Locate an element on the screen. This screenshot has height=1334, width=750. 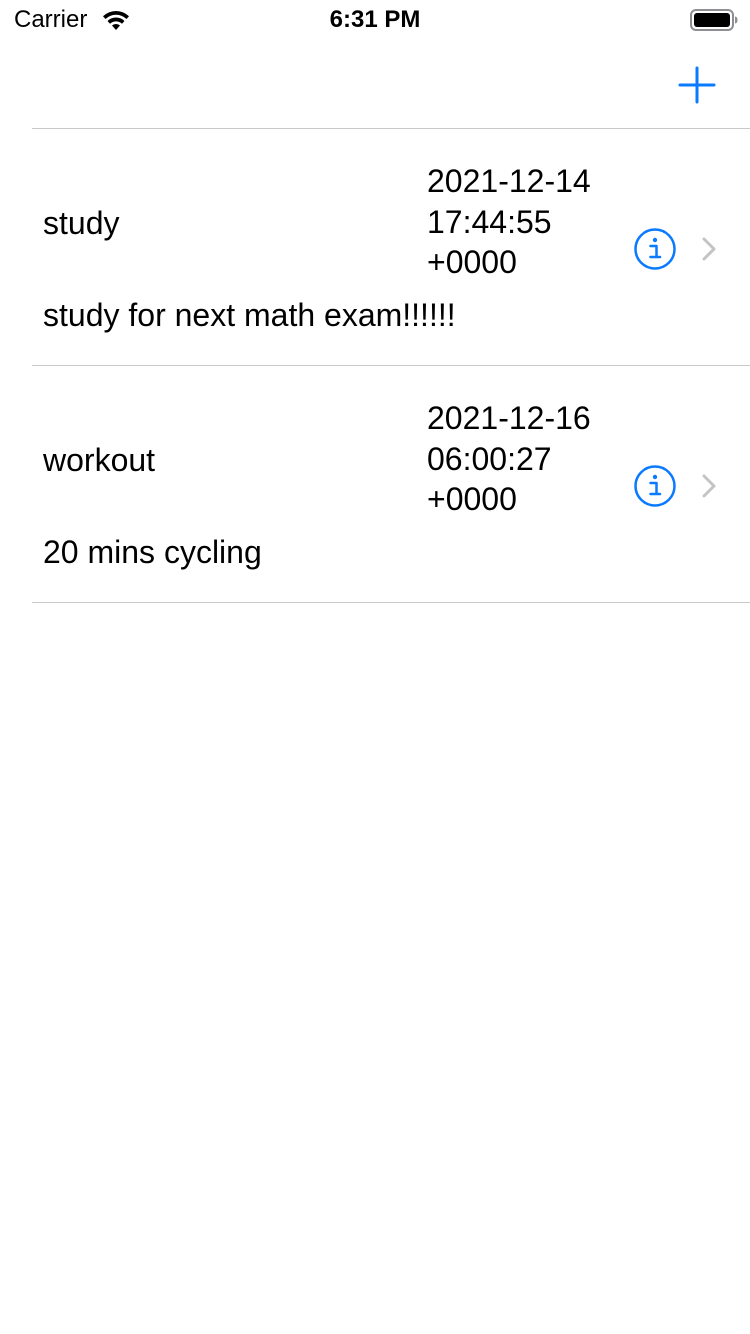
battery-icon is located at coordinates (714, 20).